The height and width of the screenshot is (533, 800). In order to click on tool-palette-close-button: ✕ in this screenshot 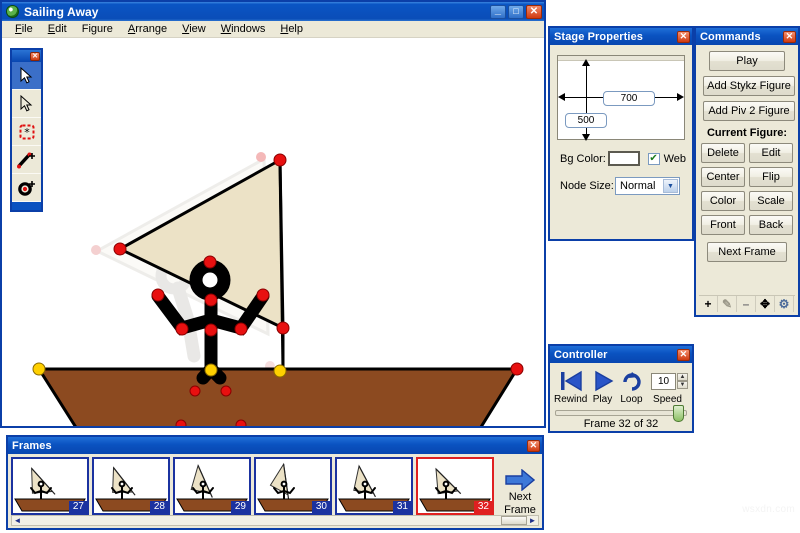, I will do `click(35, 56)`.